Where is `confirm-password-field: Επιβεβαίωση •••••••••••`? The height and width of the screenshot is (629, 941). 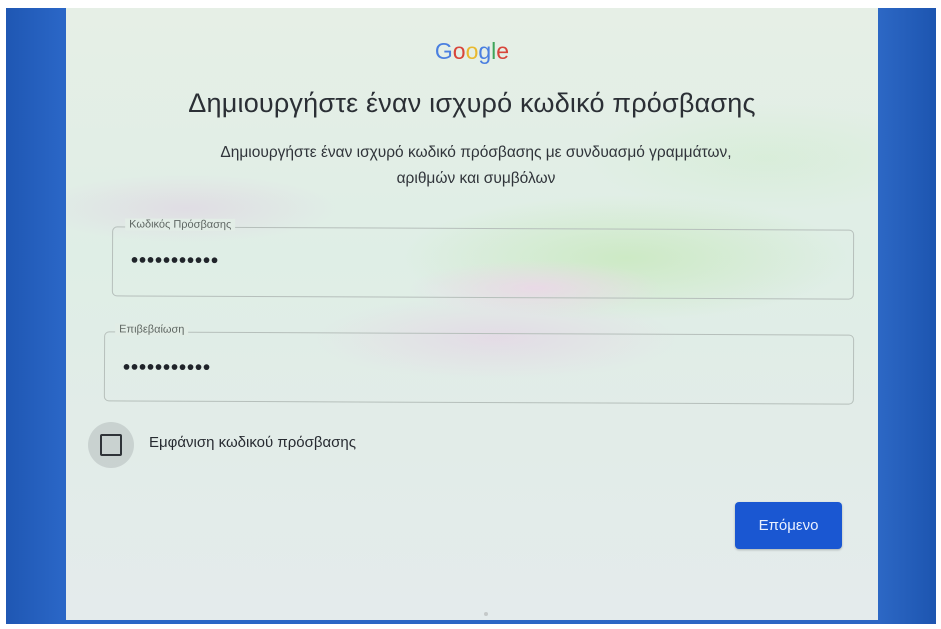
confirm-password-field: Επιβεβαίωση ••••••••••• is located at coordinates (479, 364).